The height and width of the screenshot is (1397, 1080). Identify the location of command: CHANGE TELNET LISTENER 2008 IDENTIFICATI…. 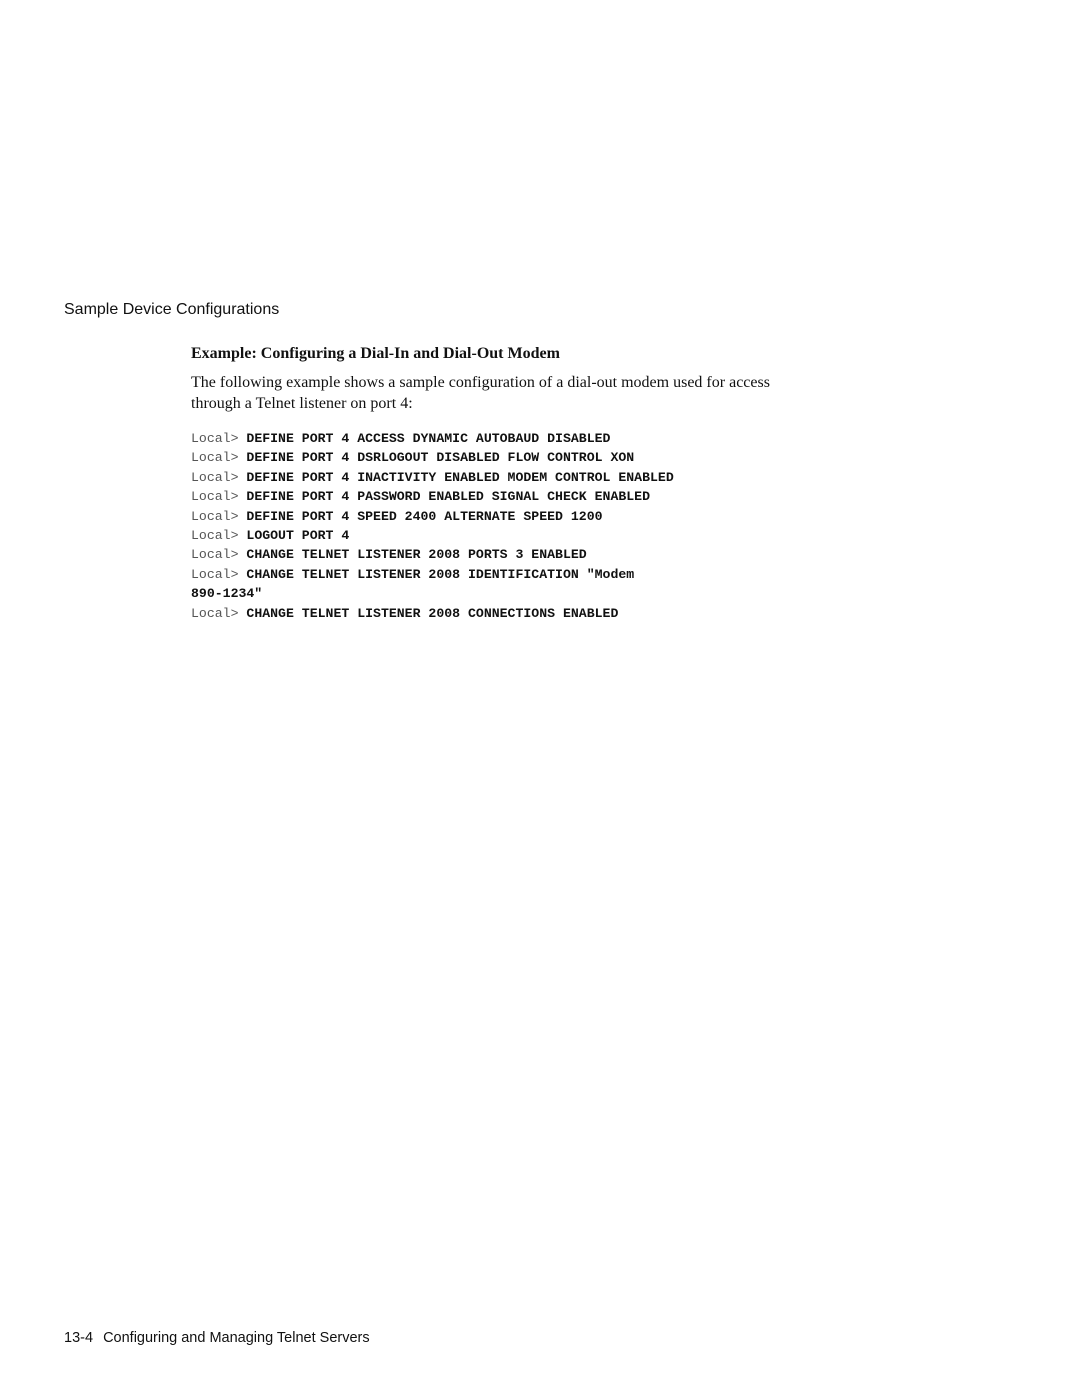
(440, 574).